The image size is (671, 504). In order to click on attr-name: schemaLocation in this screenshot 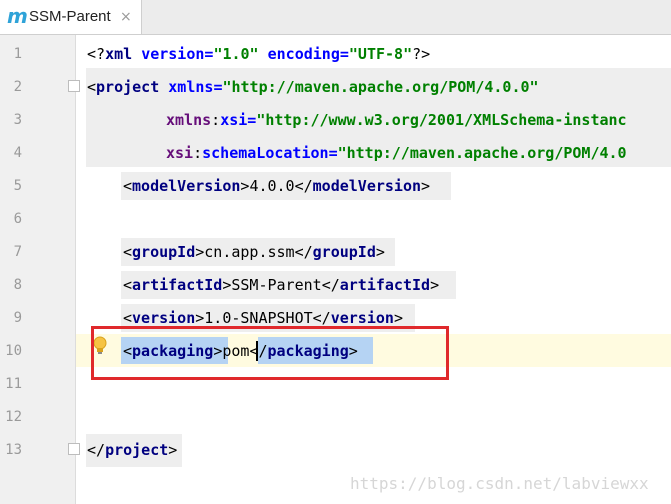, I will do `click(265, 153)`.